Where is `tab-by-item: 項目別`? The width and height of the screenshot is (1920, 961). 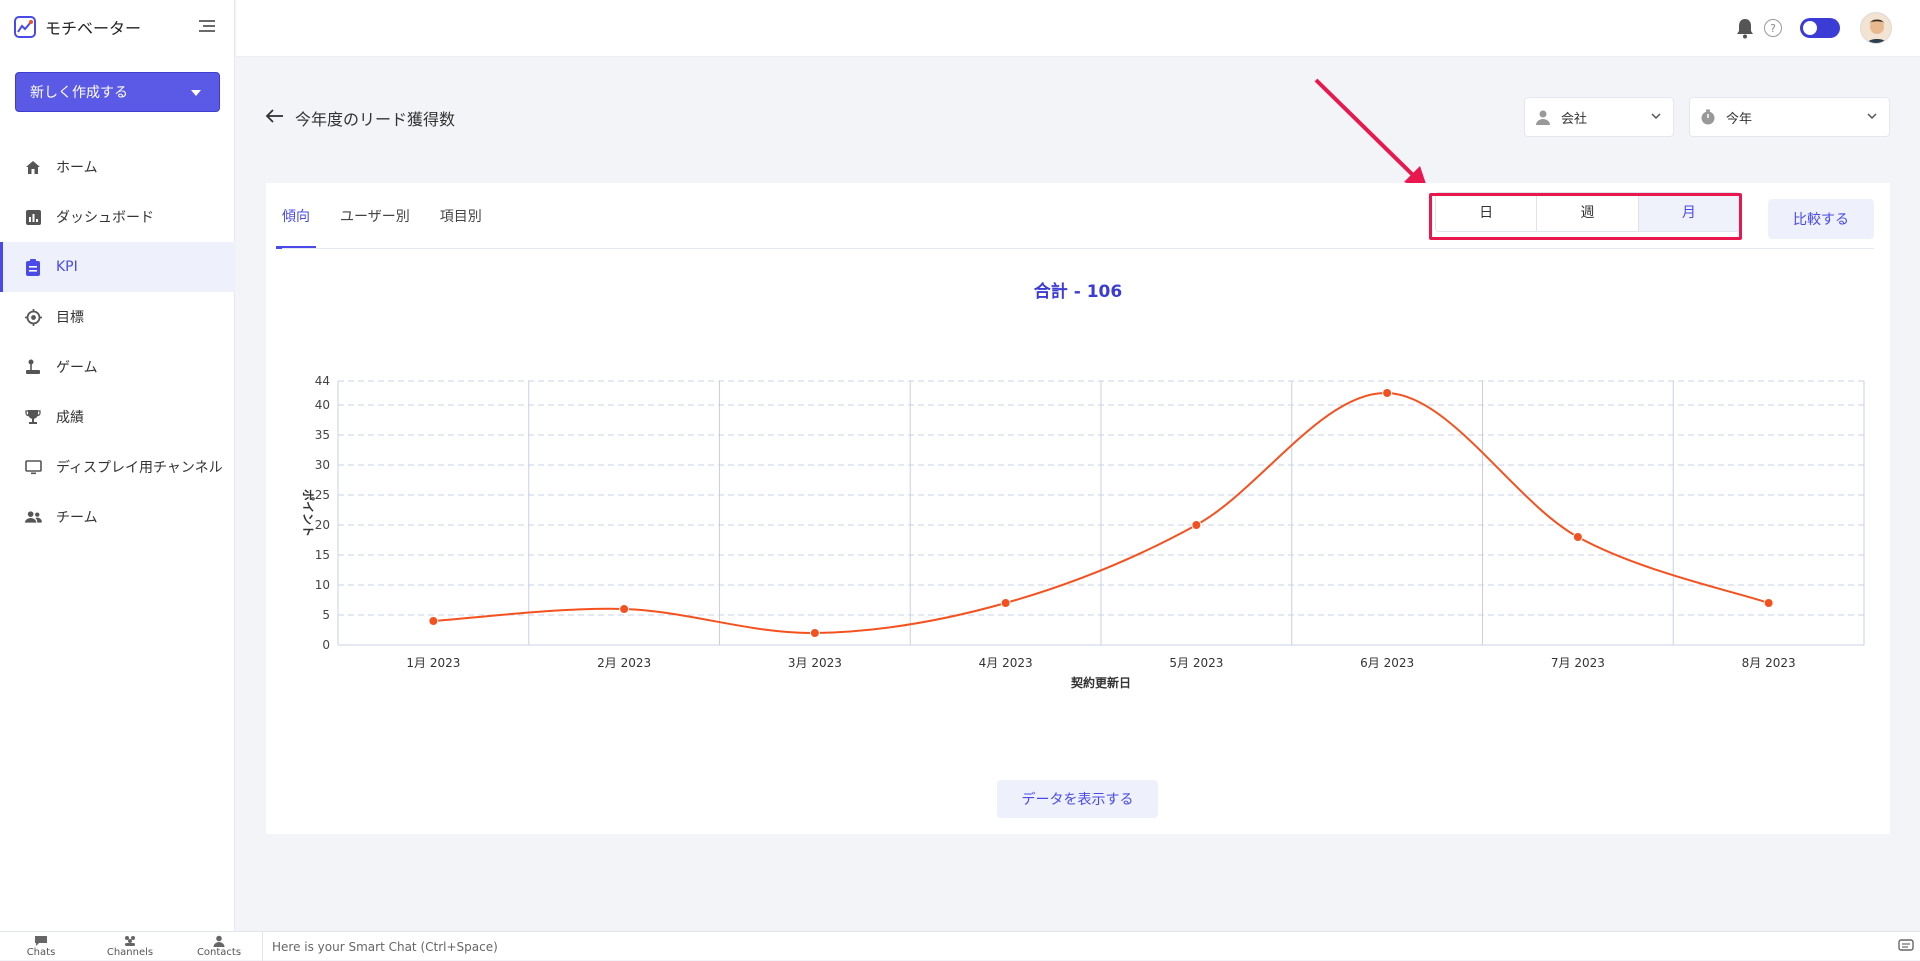 tab-by-item: 項目別 is located at coordinates (461, 216).